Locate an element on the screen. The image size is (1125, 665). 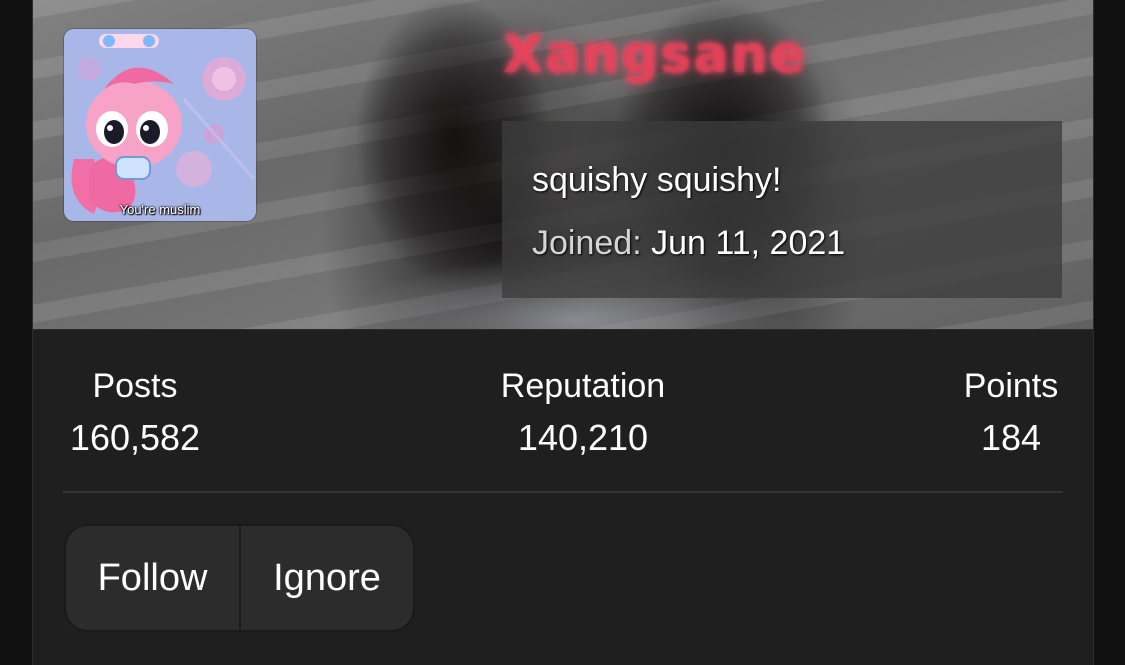
avatar-image is located at coordinates (160, 125).